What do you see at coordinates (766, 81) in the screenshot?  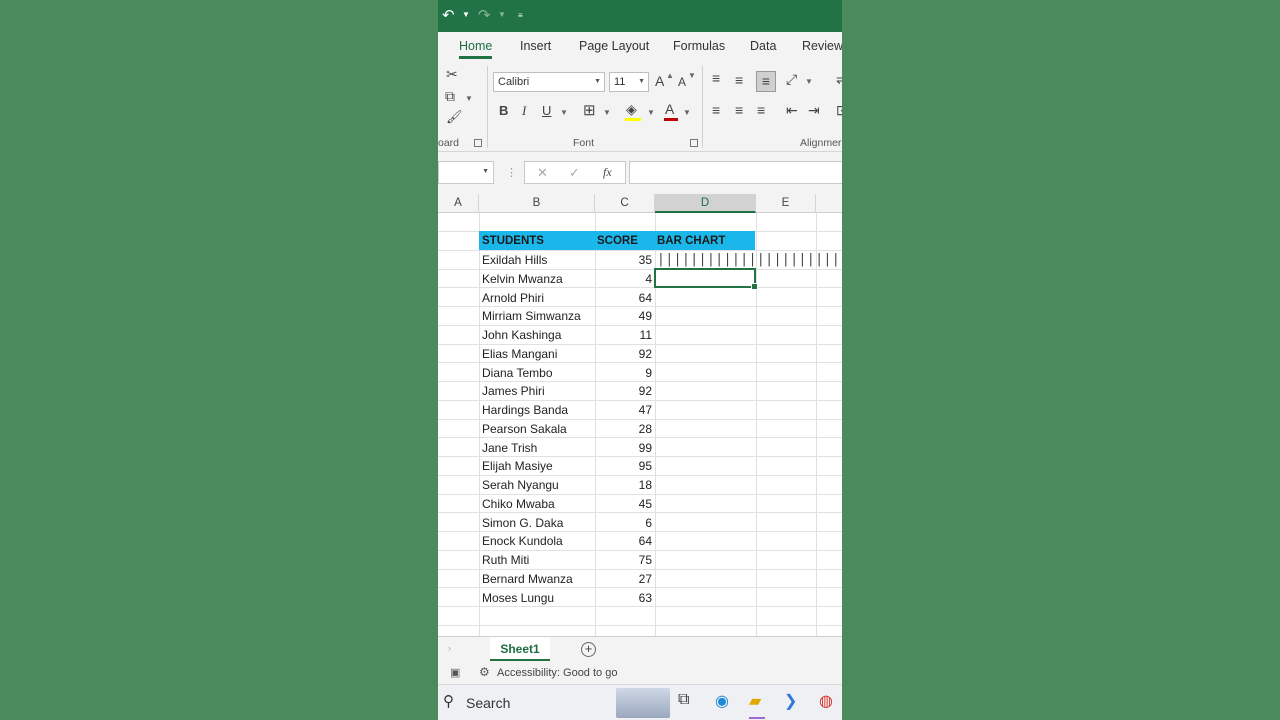 I see `bottom-align-icon: ≡` at bounding box center [766, 81].